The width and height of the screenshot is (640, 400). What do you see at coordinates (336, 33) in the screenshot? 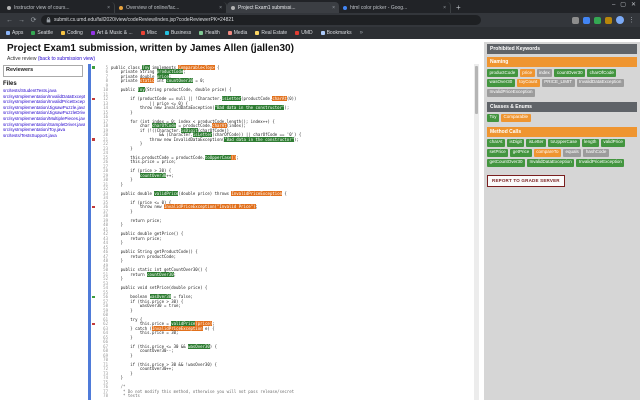
I see `bookmark-item: Bookmarks` at bounding box center [336, 33].